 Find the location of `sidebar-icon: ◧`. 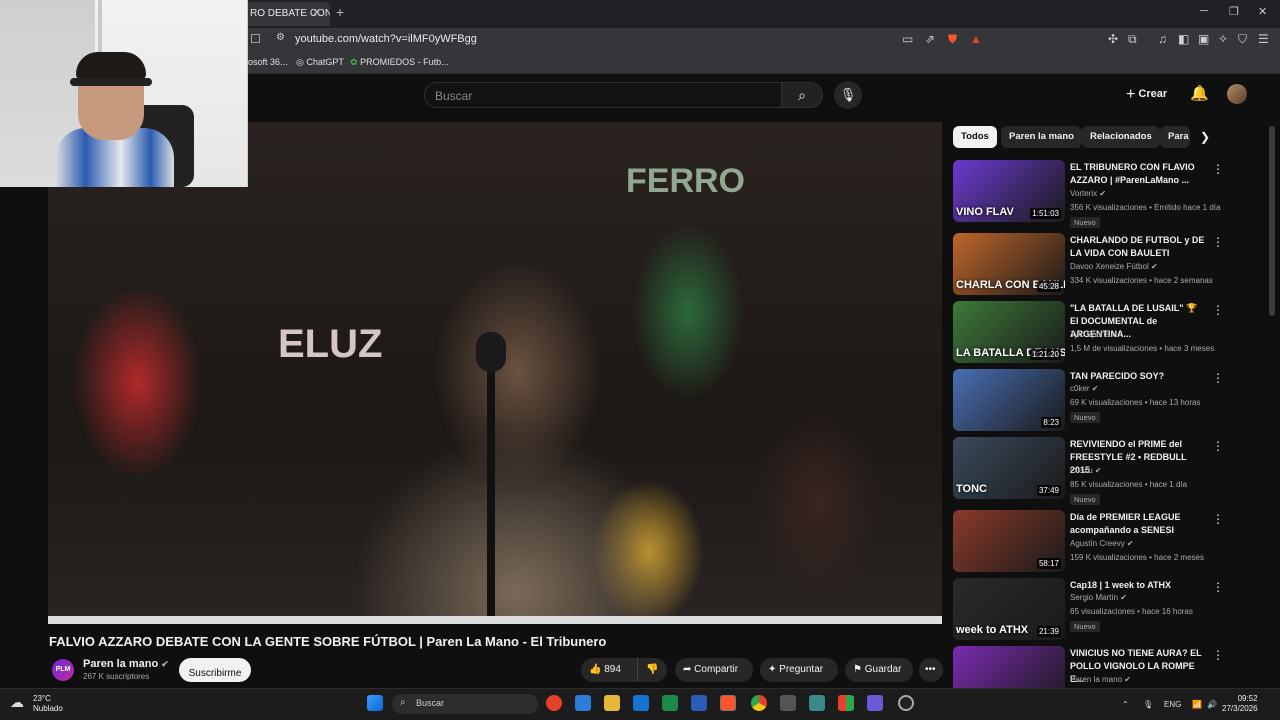

sidebar-icon: ◧ is located at coordinates (1183, 39).